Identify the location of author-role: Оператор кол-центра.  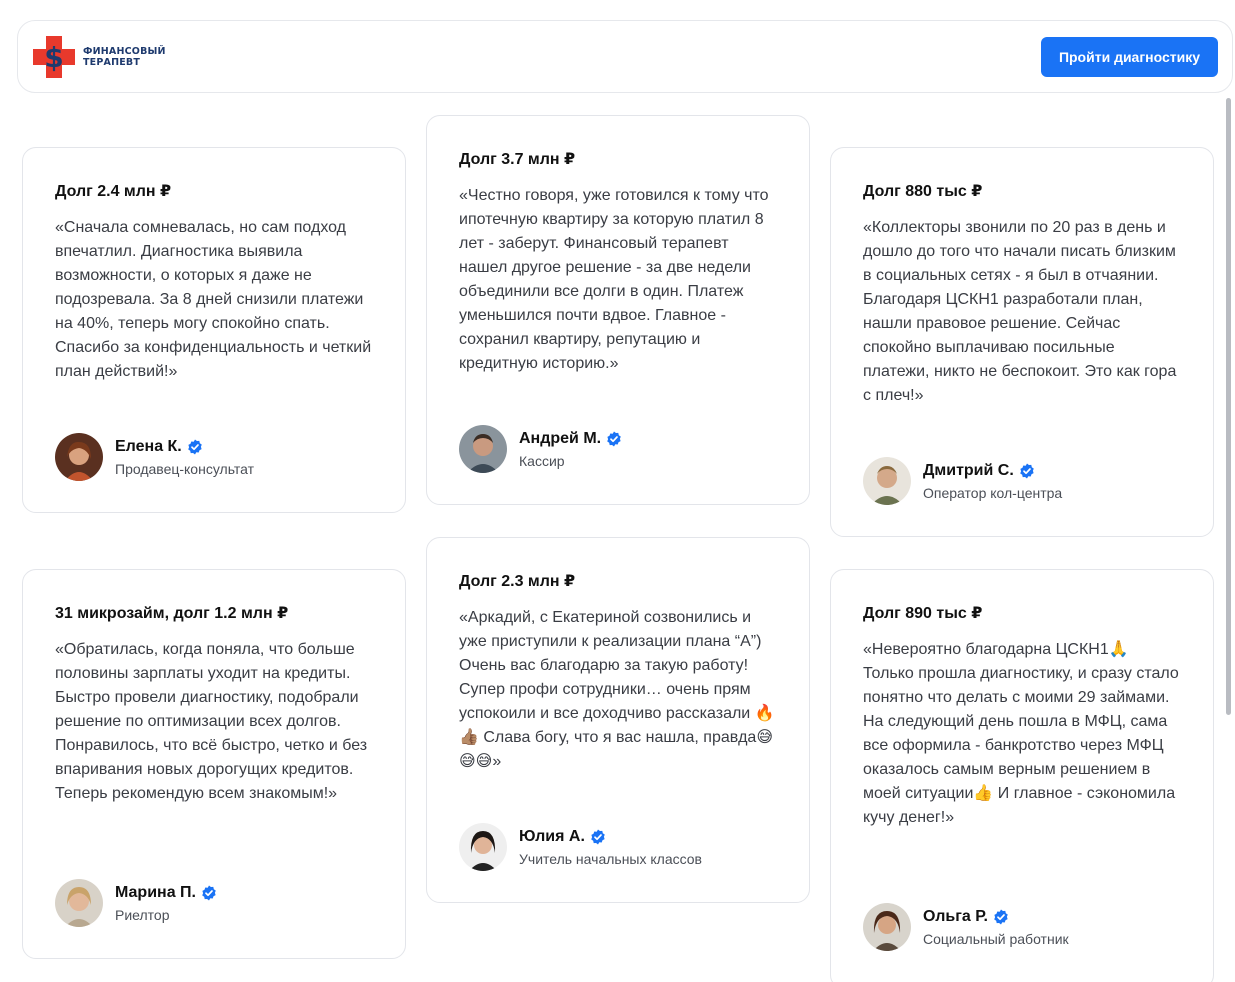
(993, 492).